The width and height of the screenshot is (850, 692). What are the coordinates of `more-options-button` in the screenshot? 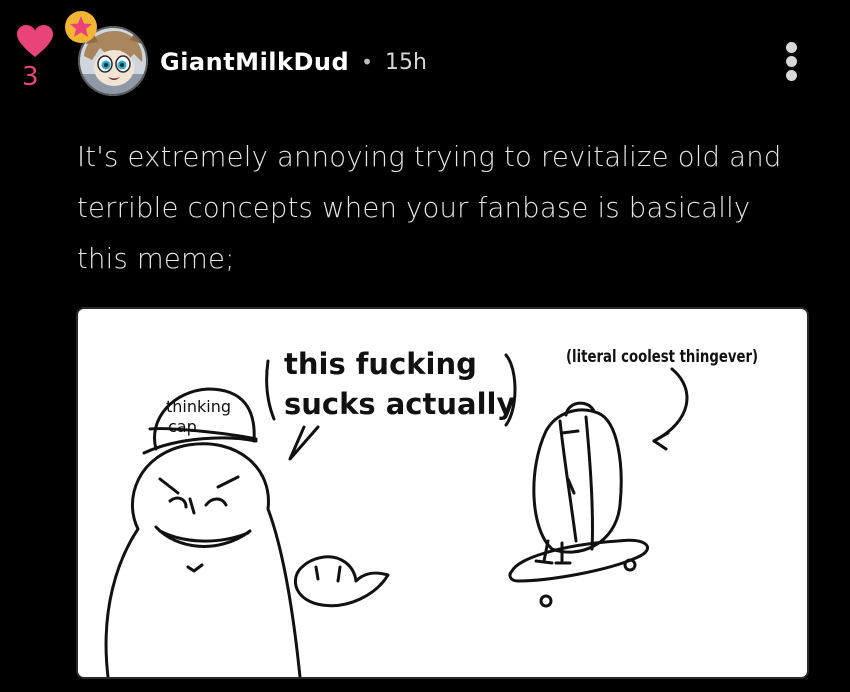 It's located at (792, 62).